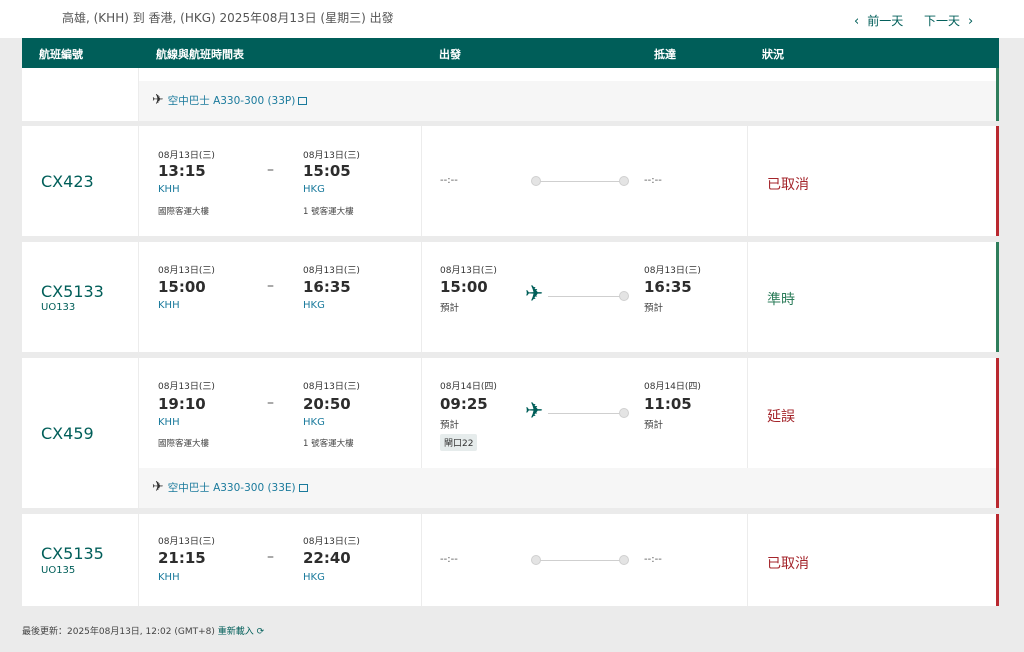  I want to click on flight-card-partial: ✈ 空中巴士 A330-300 (33P), so click(510, 94).